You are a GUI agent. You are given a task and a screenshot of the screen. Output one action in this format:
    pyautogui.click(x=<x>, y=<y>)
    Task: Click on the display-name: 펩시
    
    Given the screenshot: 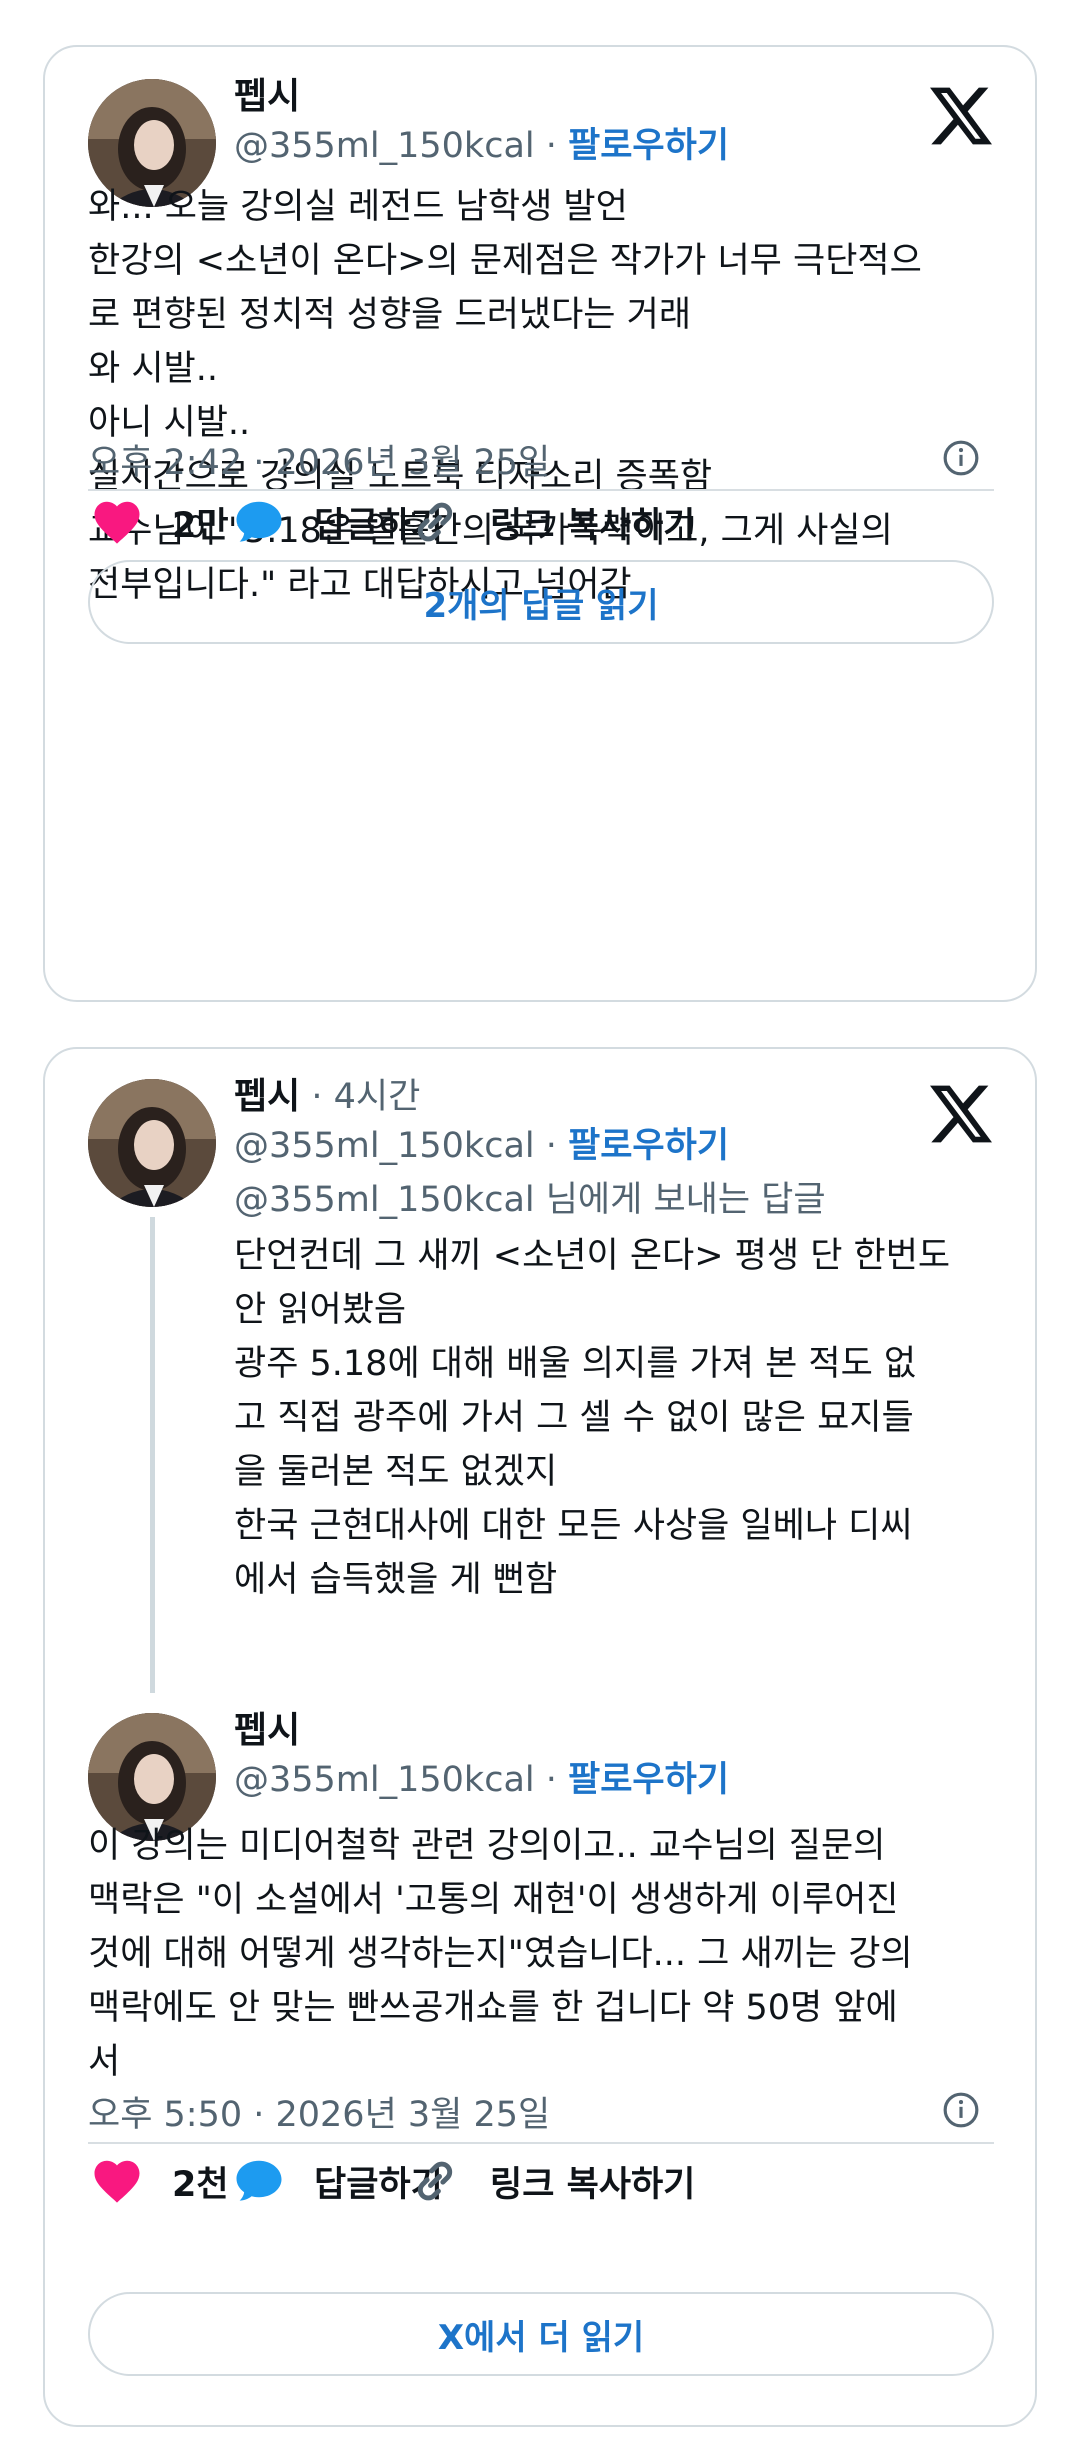 What is the action you would take?
    pyautogui.click(x=267, y=93)
    